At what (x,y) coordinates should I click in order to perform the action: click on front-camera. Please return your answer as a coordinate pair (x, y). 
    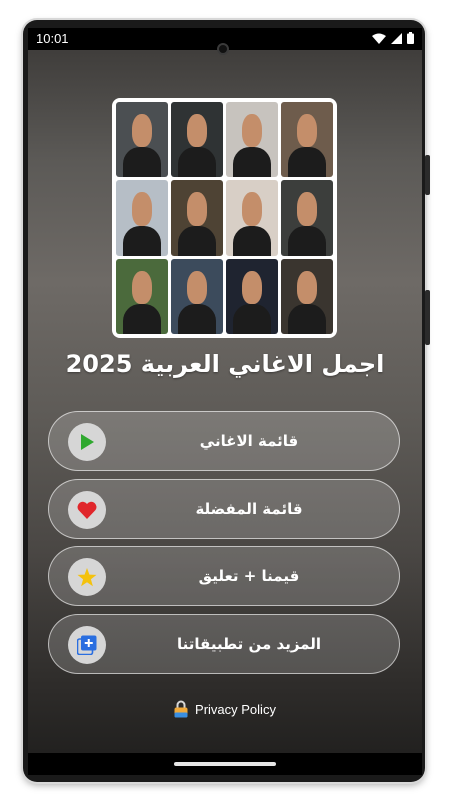
    Looking at the image, I should click on (223, 49).